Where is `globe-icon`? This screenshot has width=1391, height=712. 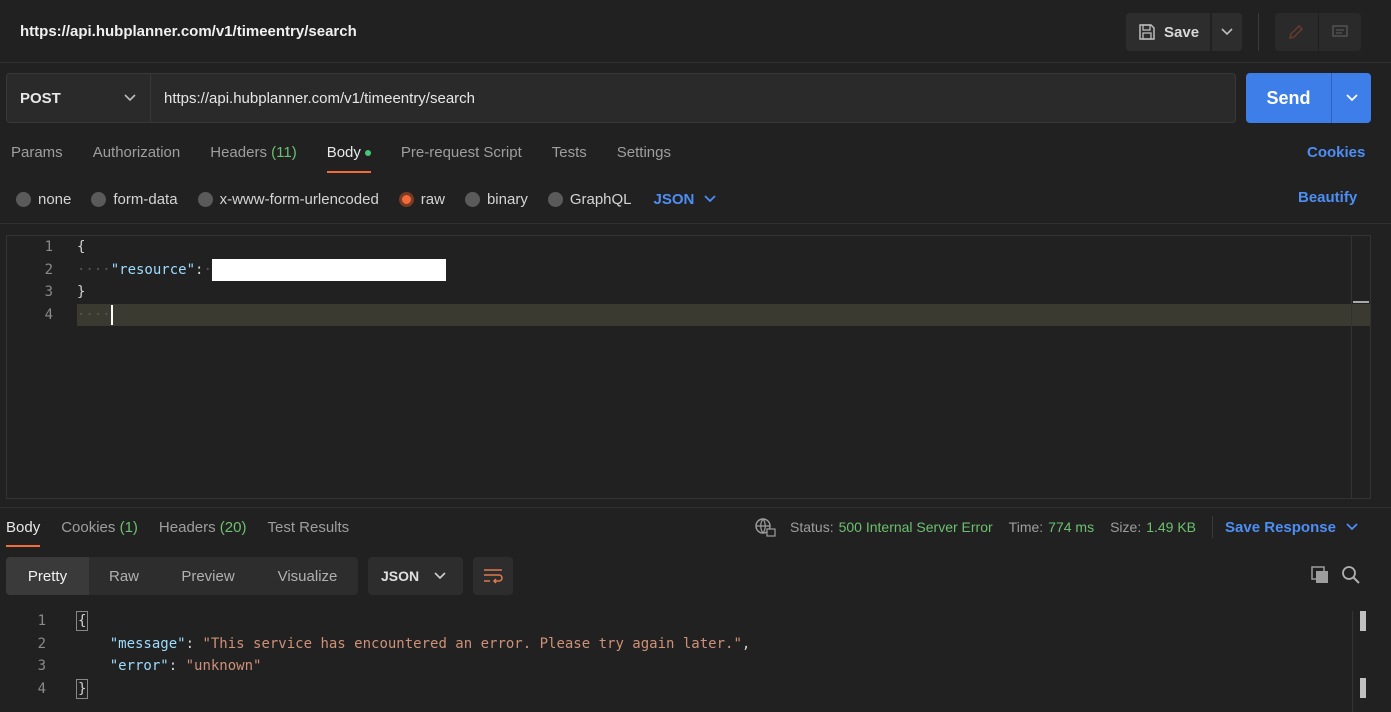
globe-icon is located at coordinates (765, 527).